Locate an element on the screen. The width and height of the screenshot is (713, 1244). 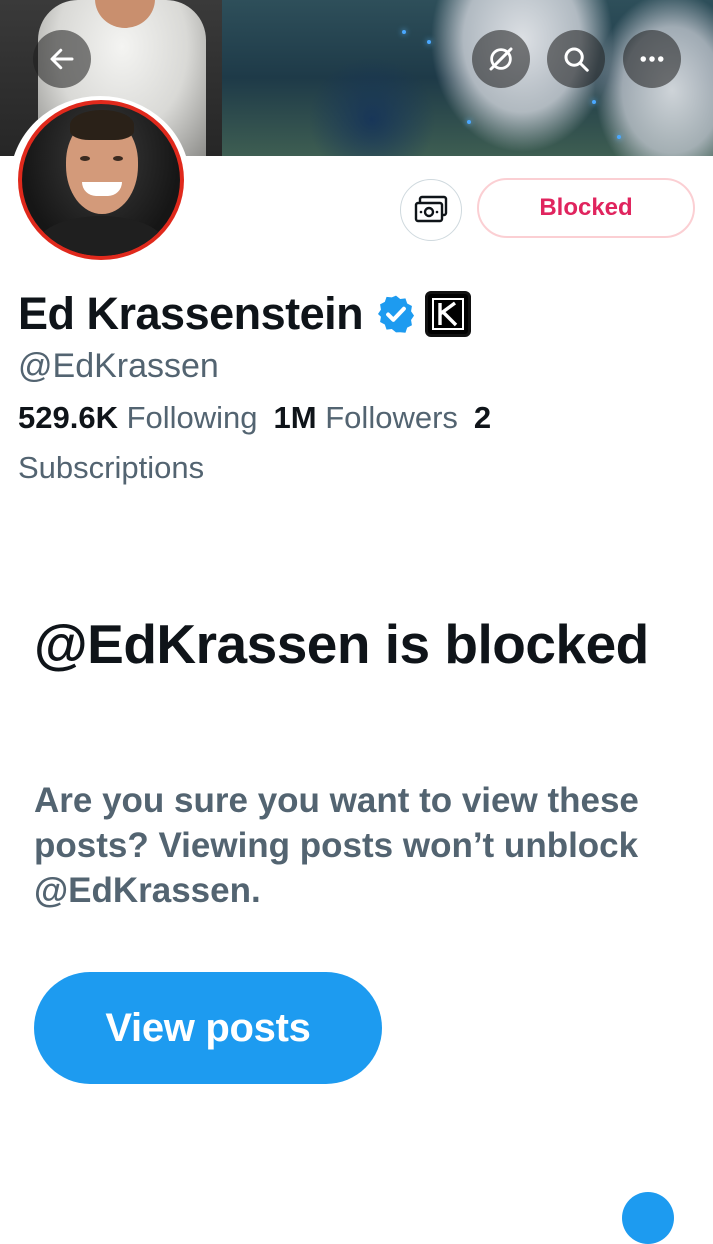
back-button is located at coordinates (62, 59).